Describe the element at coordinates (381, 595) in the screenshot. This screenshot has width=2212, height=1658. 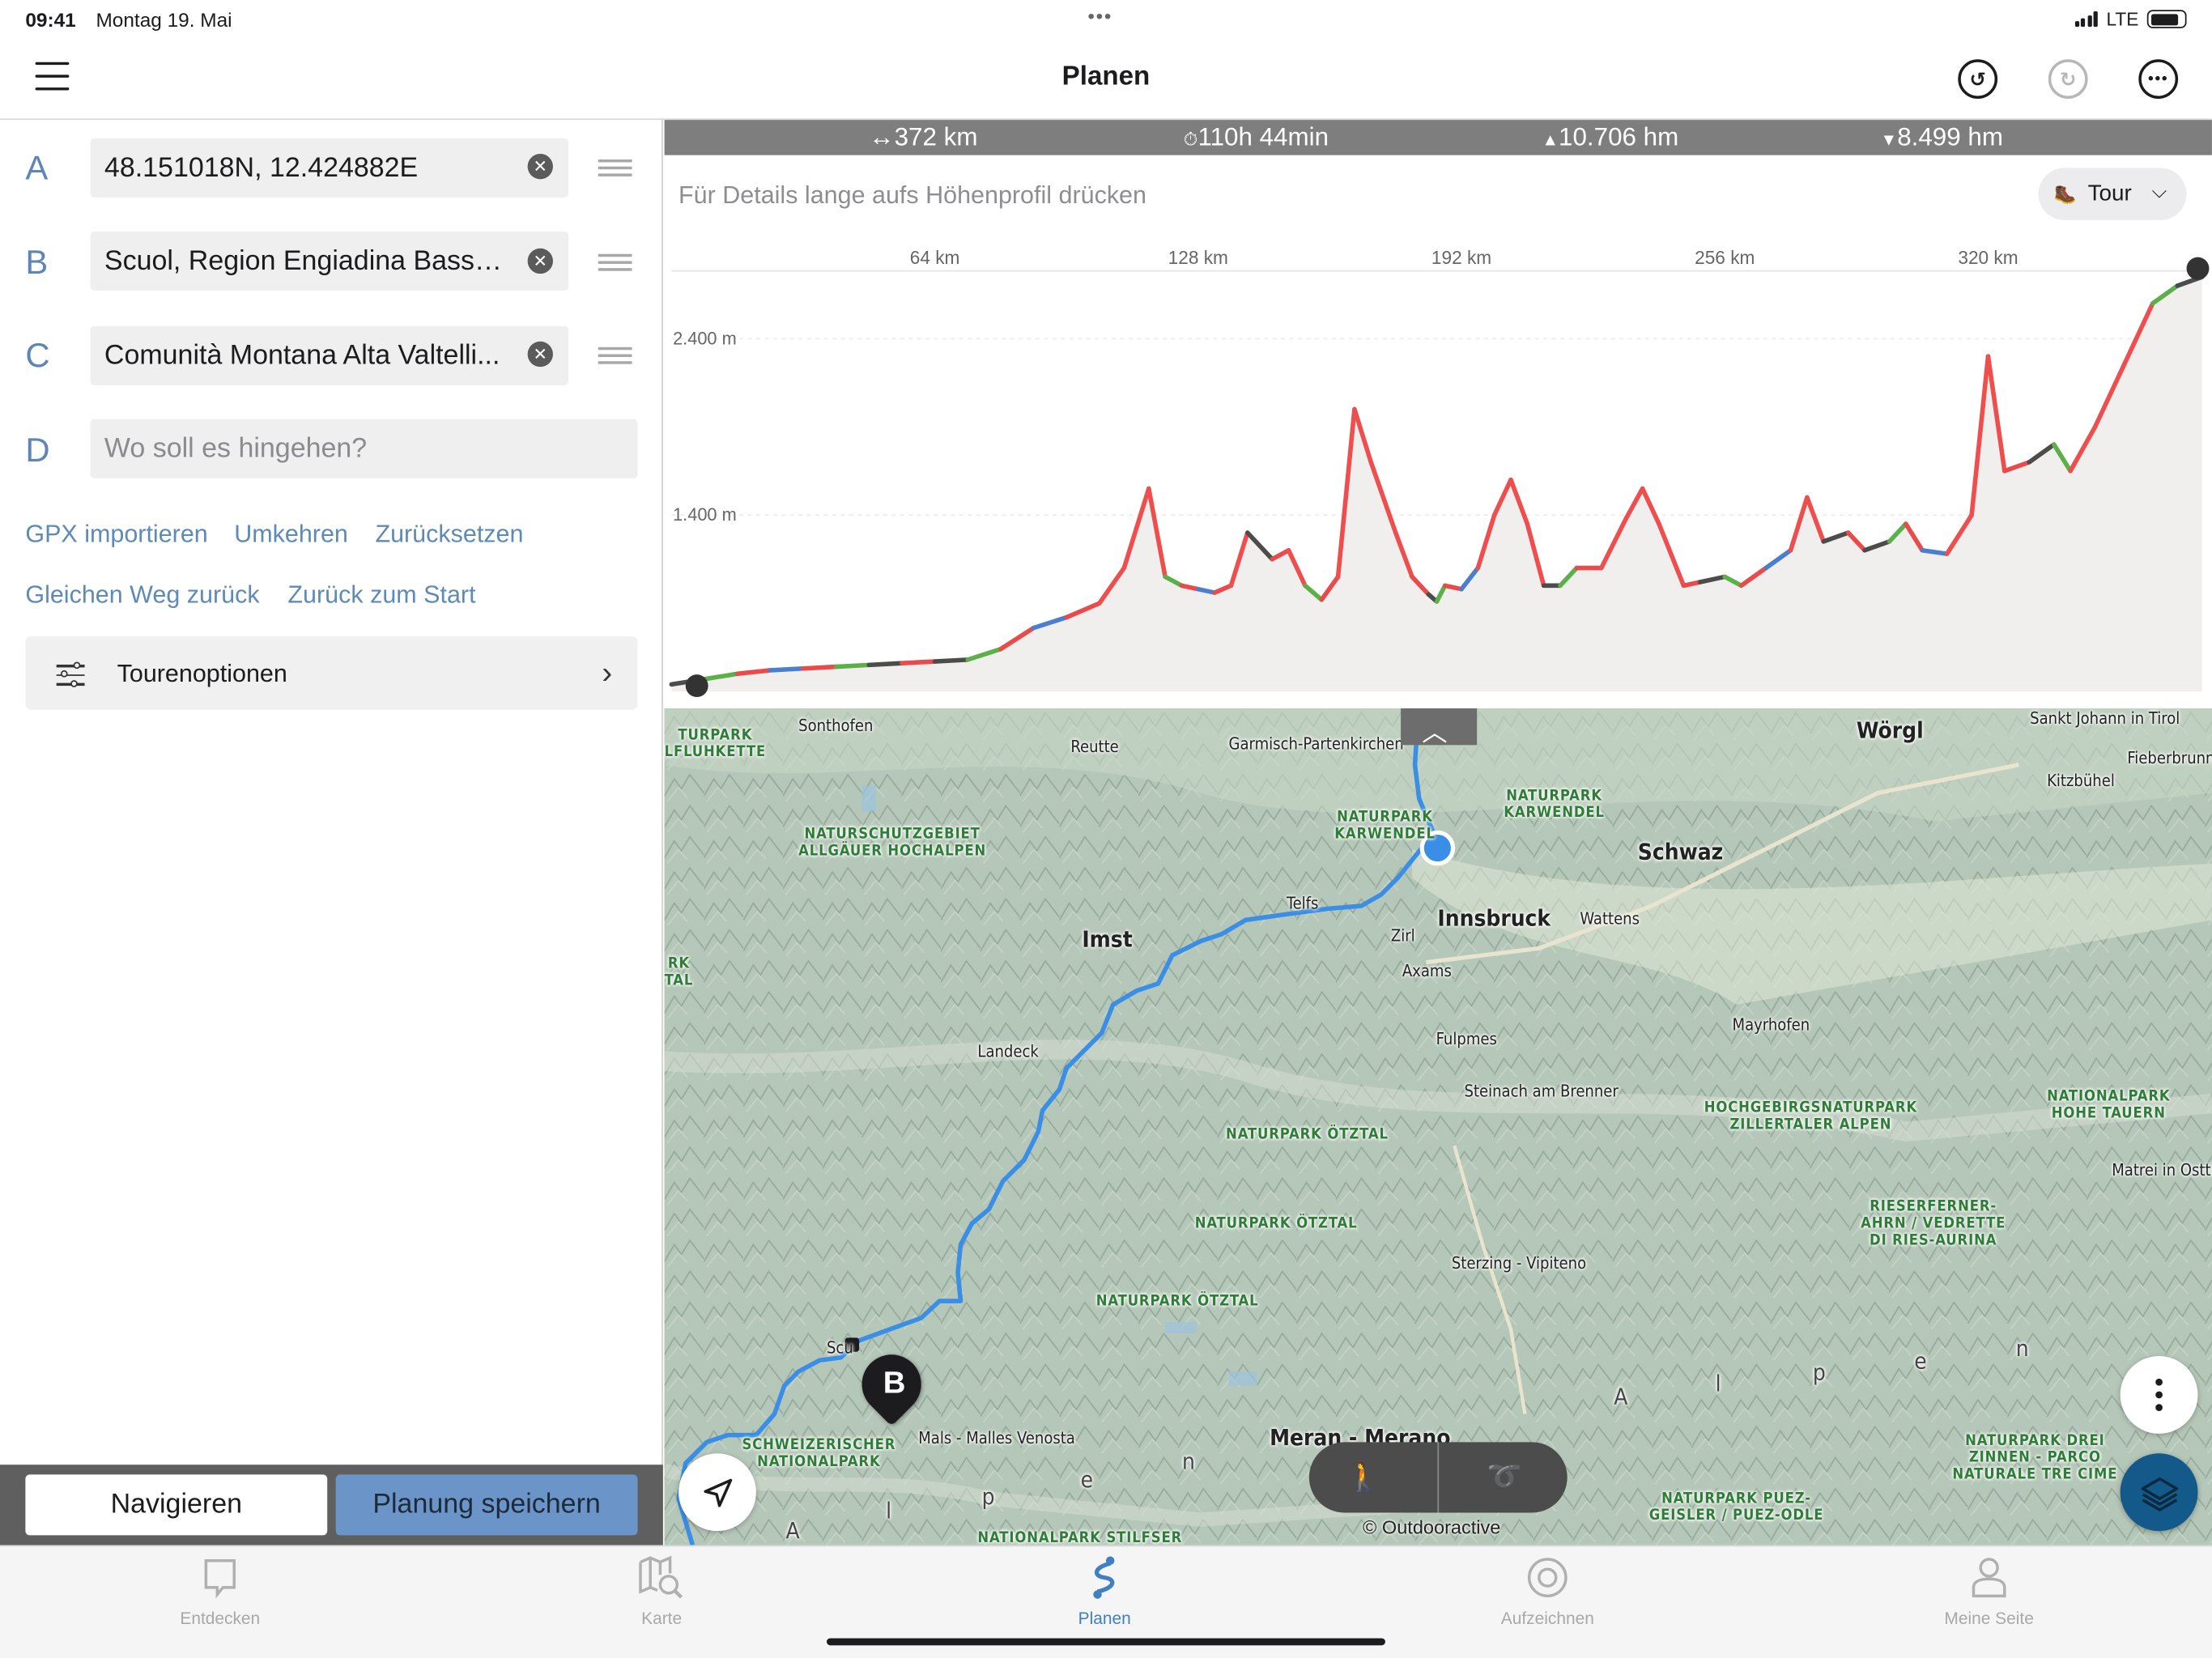
I see `back-to-start-link: Zurück zum Start` at that location.